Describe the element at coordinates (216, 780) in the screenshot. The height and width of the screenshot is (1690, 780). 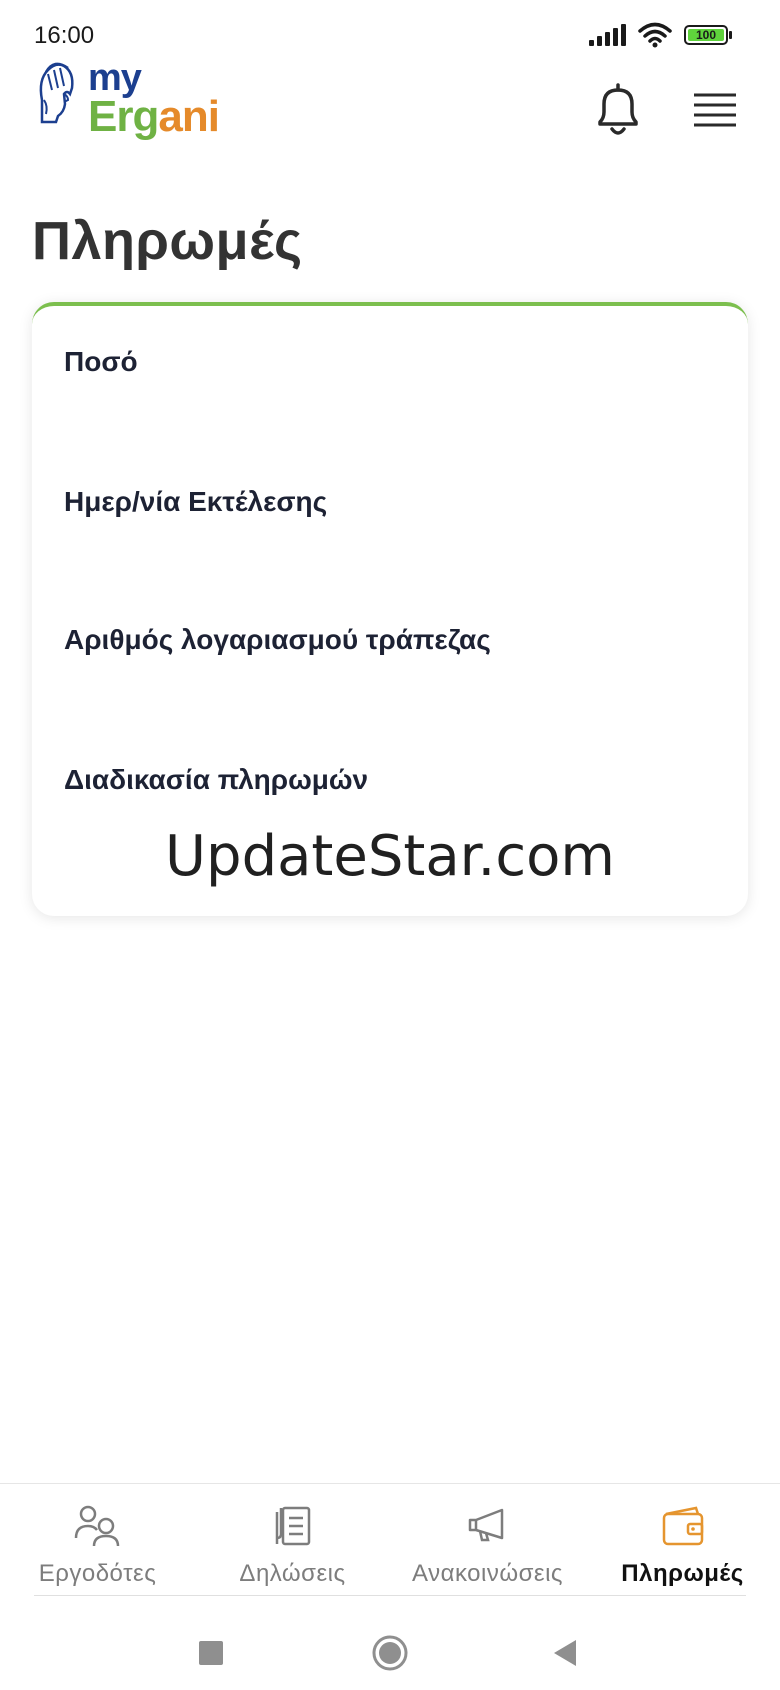
I see `field-payment-process-label: Διαδικασία πληρωμών` at that location.